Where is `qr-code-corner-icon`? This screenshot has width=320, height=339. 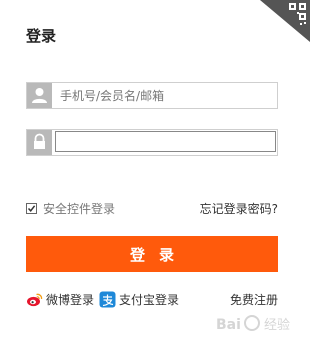
qr-code-corner-icon is located at coordinates (285, 21).